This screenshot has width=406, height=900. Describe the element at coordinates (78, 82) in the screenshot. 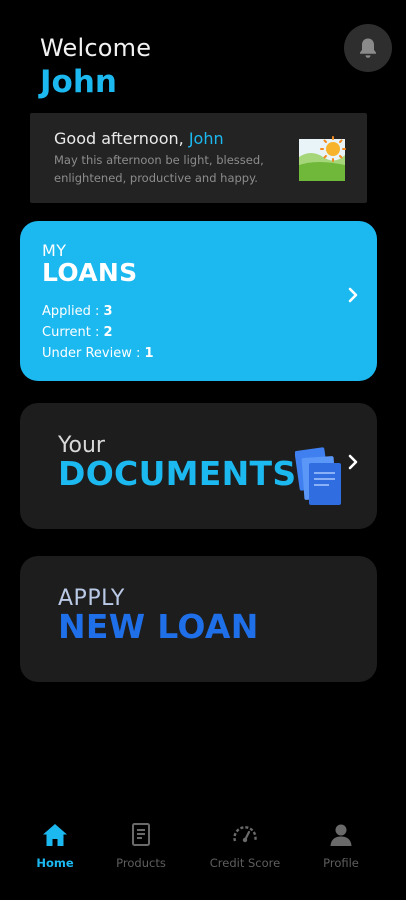

I see `user-name: John` at that location.